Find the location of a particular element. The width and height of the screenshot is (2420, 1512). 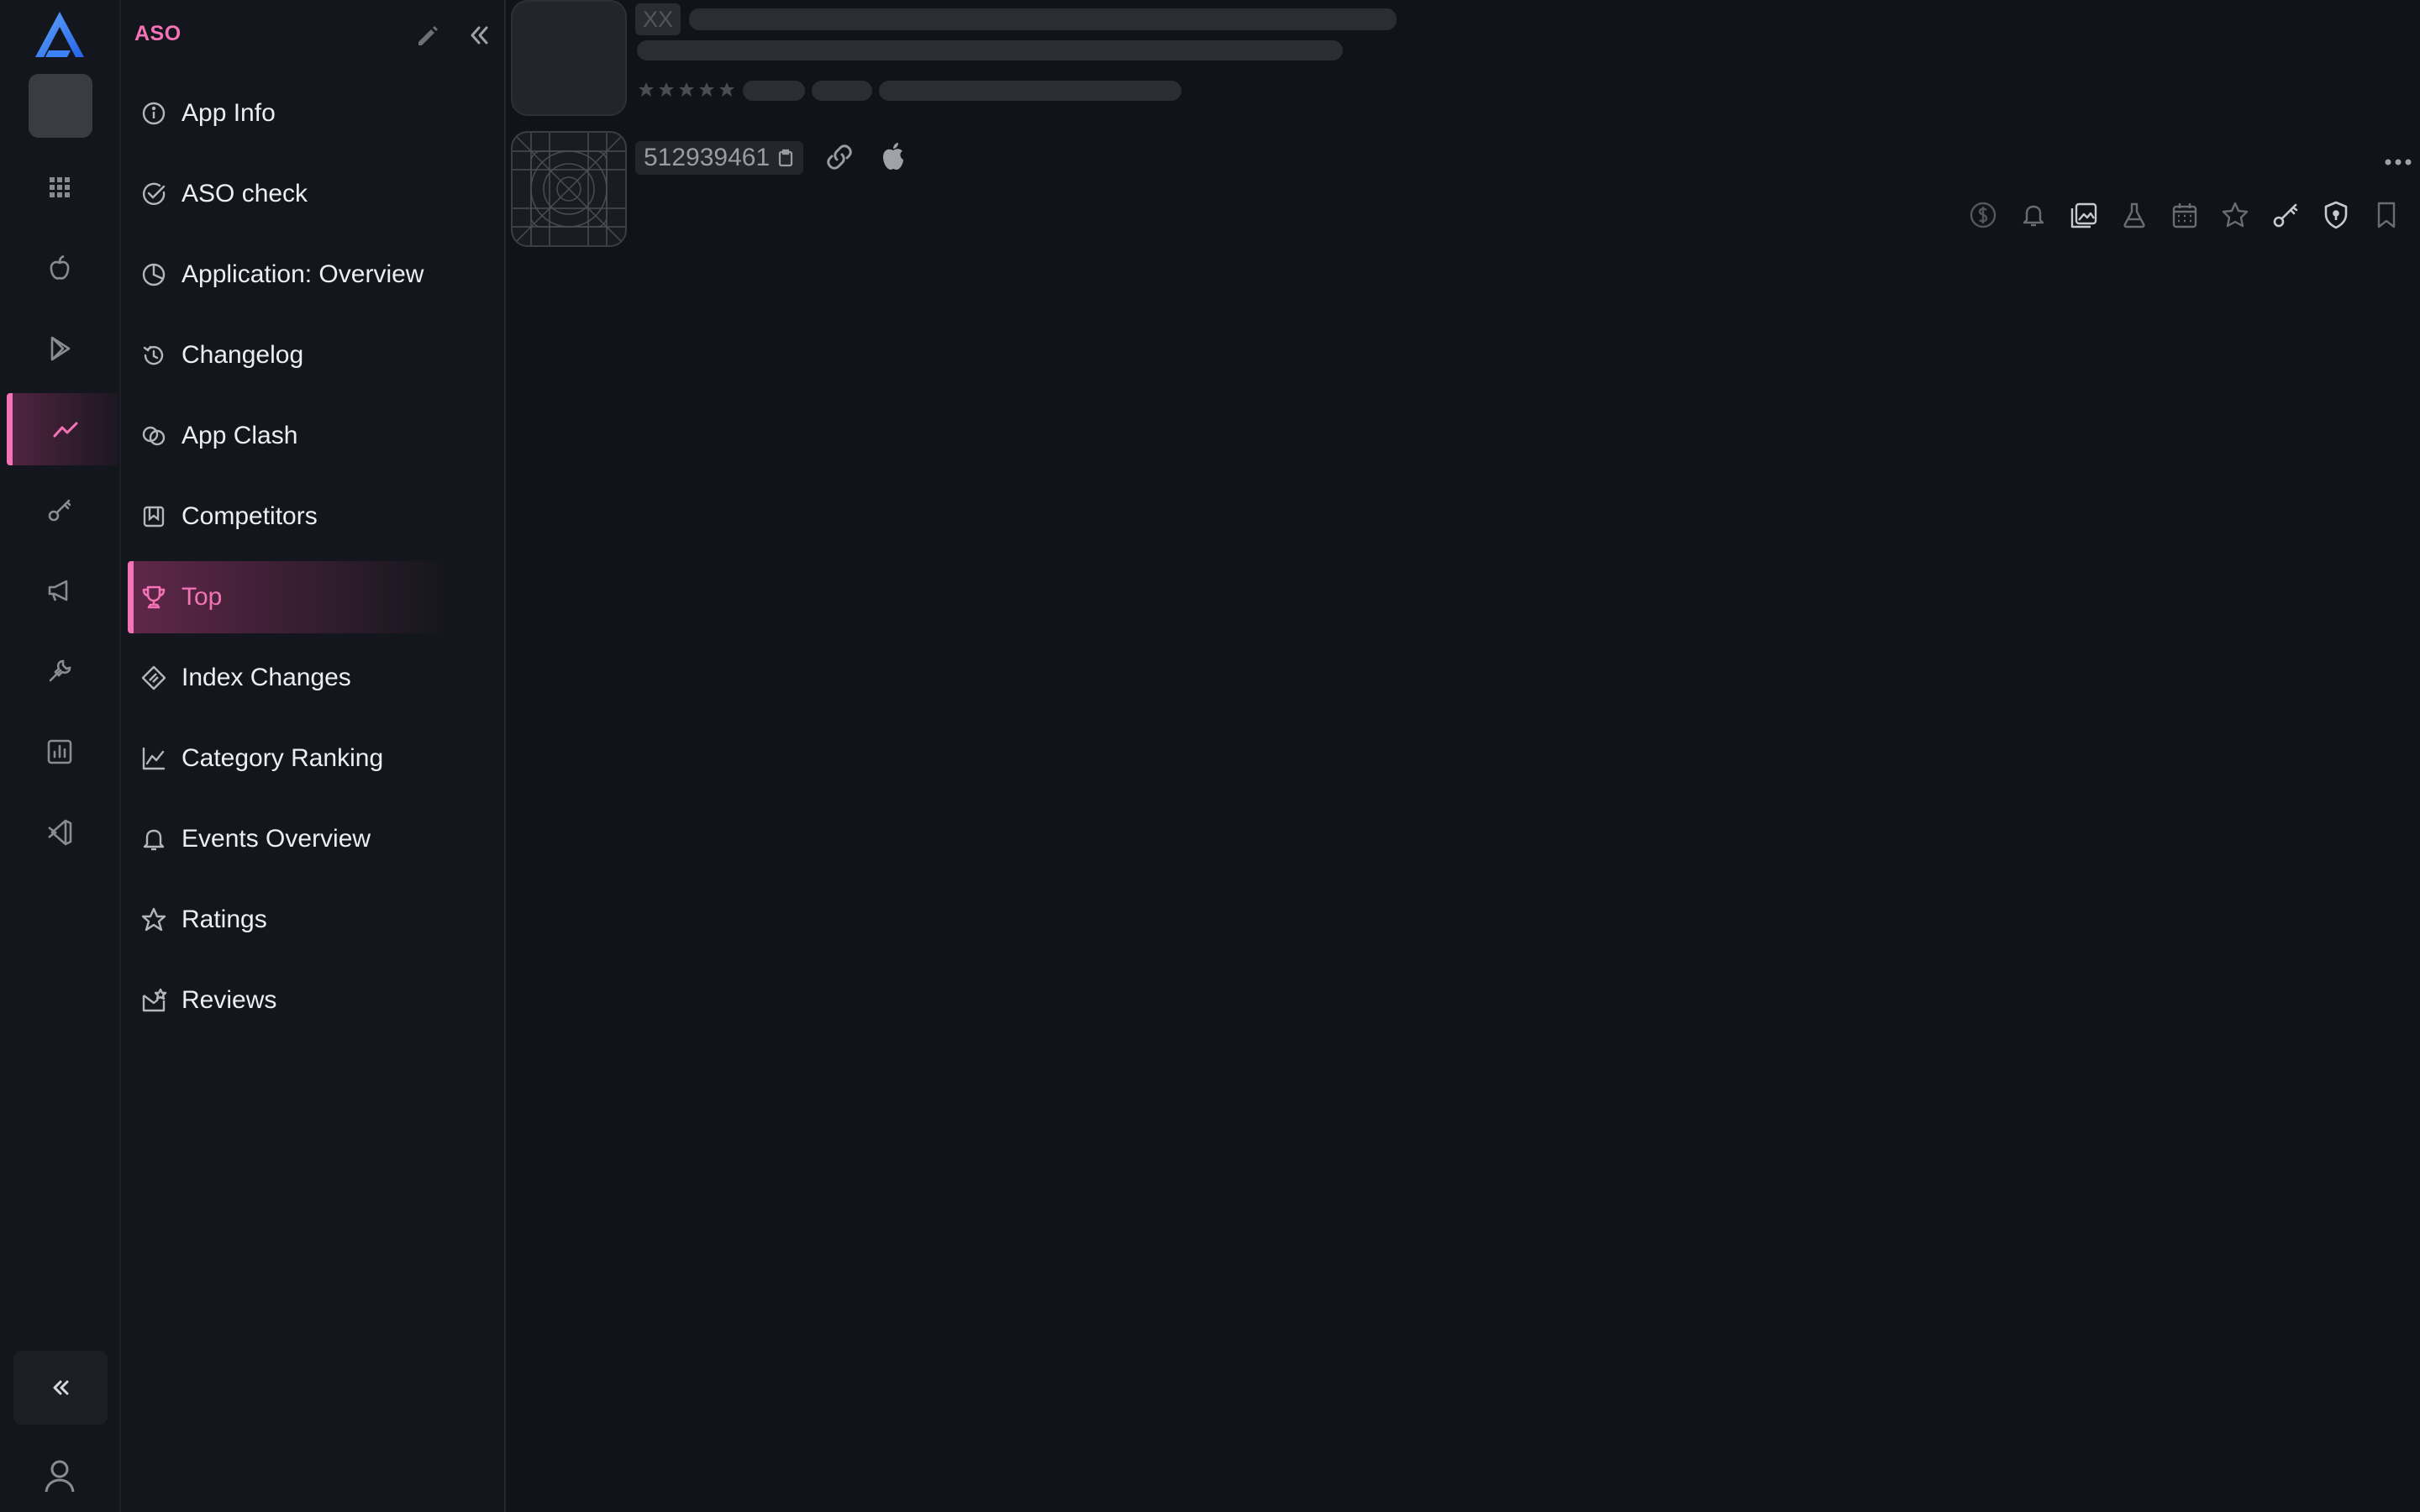

sidebar-item-label: Reviews is located at coordinates (229, 1000).